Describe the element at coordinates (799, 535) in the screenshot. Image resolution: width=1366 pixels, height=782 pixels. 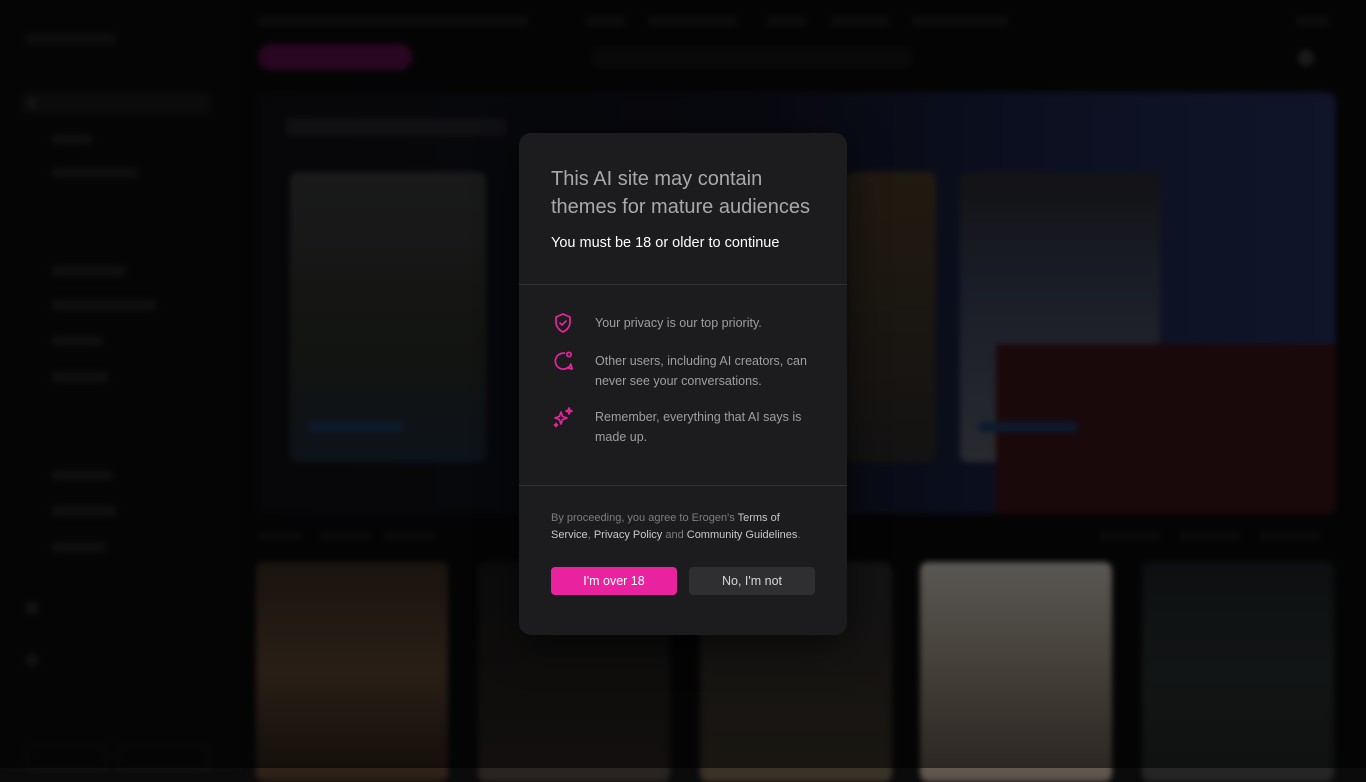
I see `legal-suffix: .` at that location.